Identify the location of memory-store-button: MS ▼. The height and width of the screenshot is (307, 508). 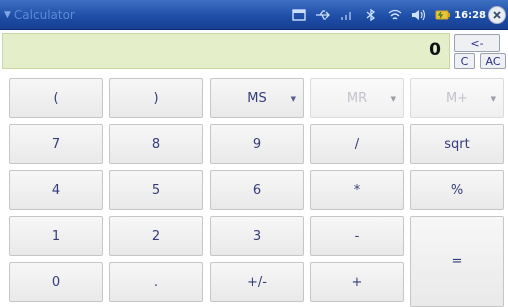
(257, 98).